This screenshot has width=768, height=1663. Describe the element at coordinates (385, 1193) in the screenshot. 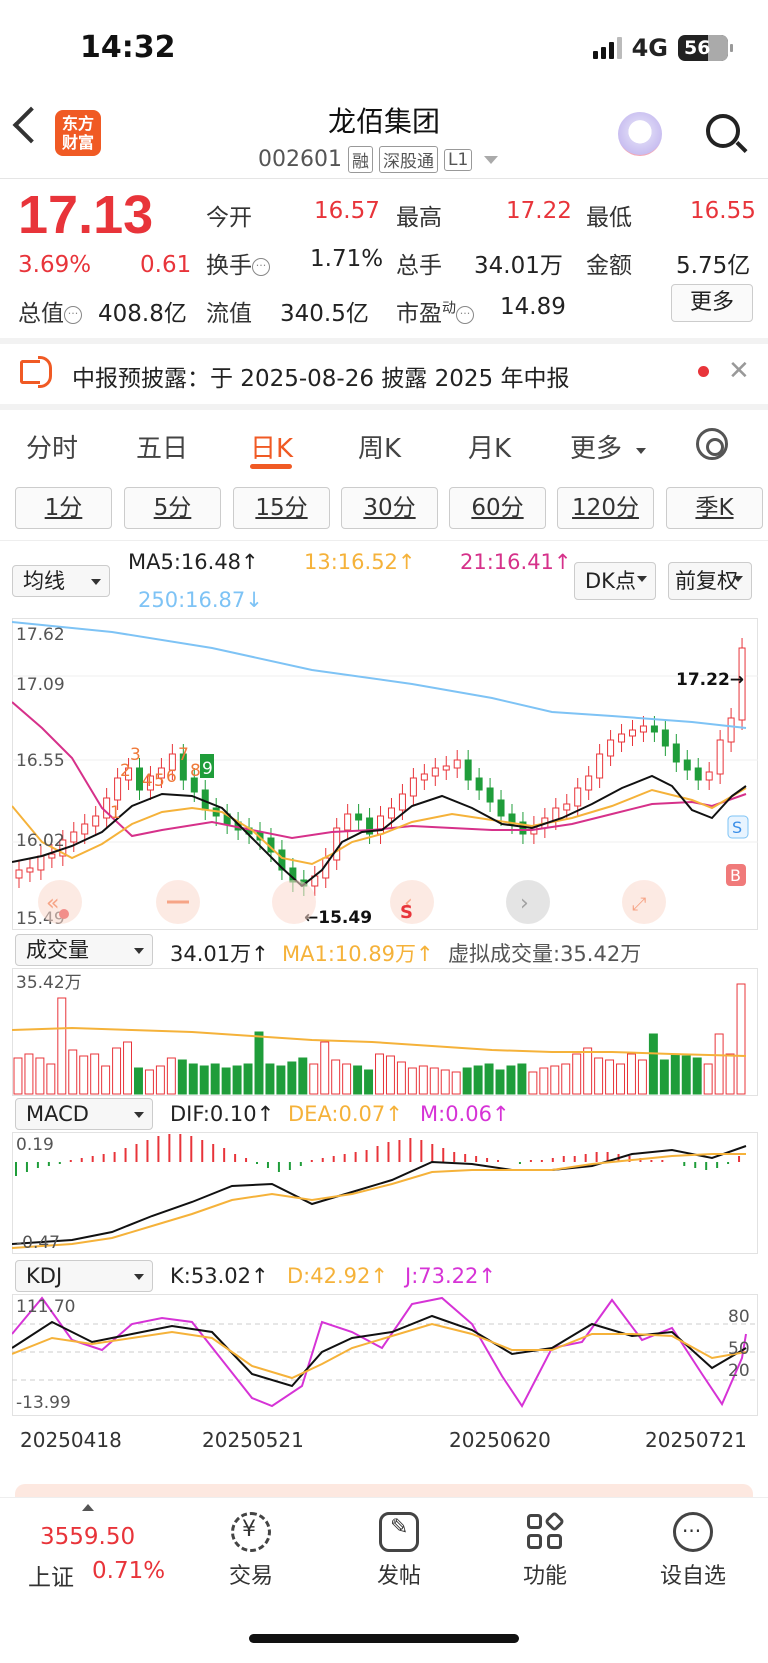

I see `macd-chart: 0.19 -0.47` at that location.